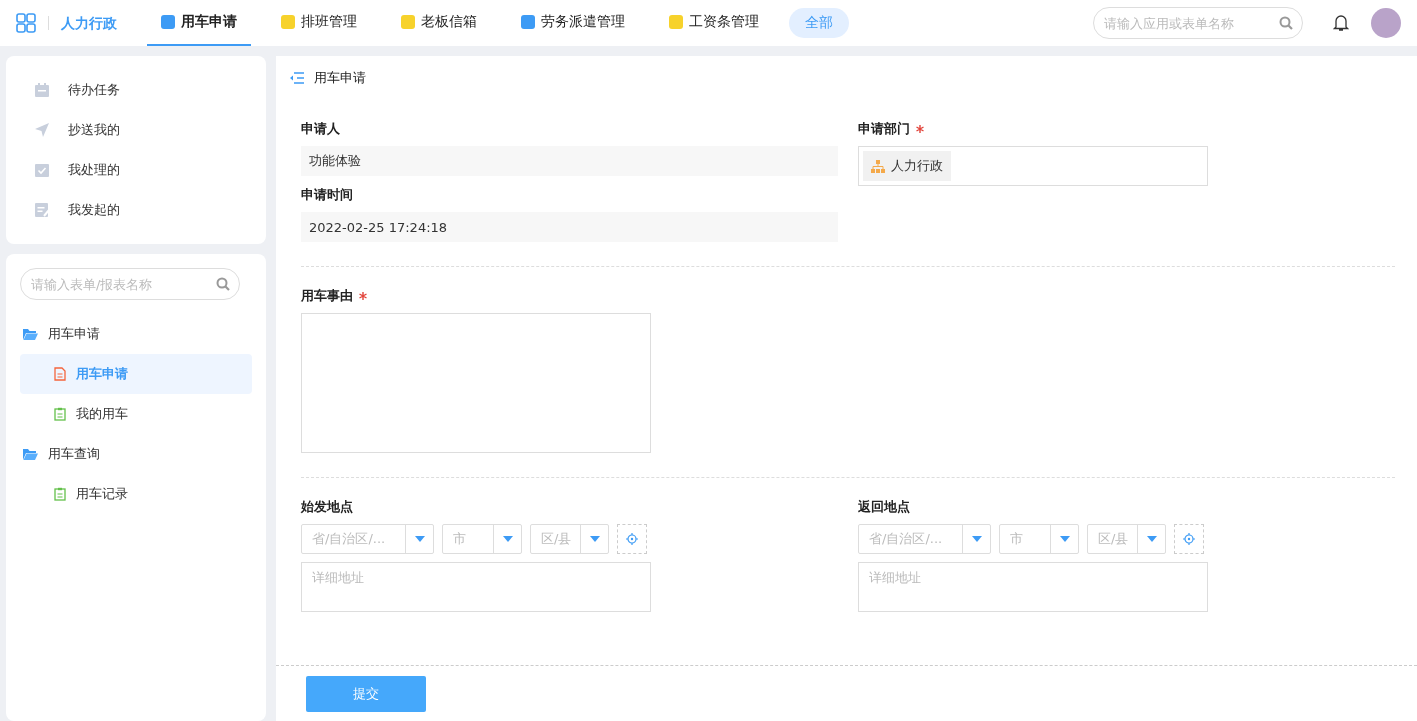  What do you see at coordinates (327, 507) in the screenshot?
I see `field-label: 始发地点` at bounding box center [327, 507].